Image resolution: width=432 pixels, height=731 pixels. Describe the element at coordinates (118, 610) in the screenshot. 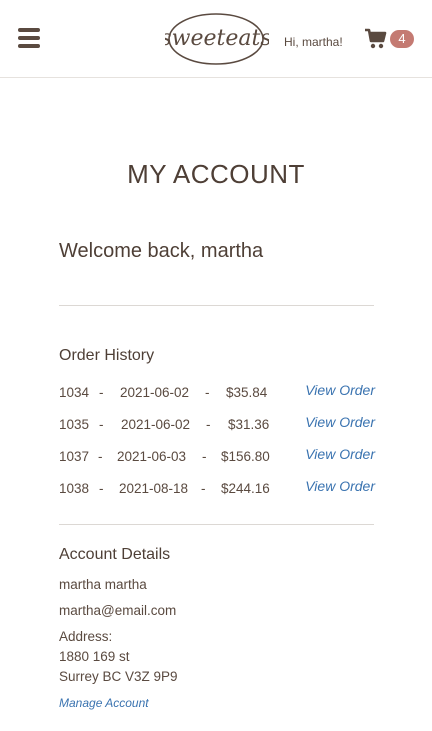

I see `account-email: martha@email.com` at that location.